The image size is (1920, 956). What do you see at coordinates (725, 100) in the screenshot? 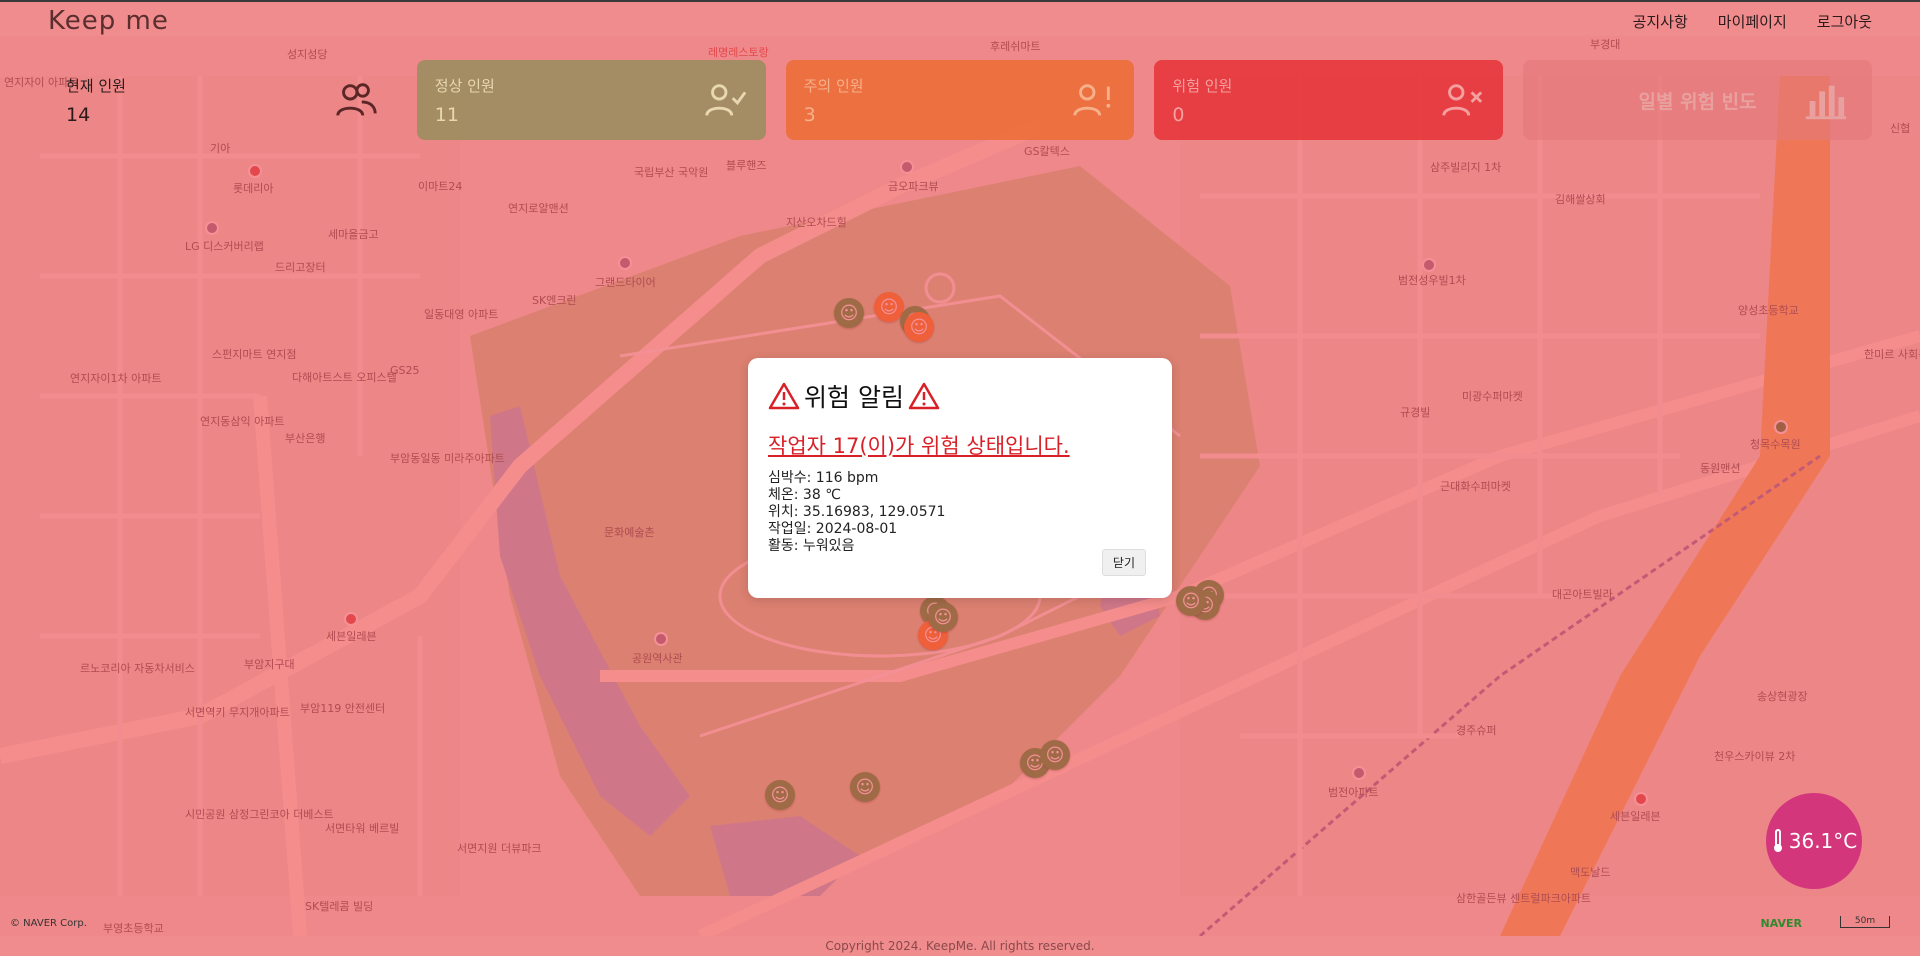
I see `user-check-icon` at bounding box center [725, 100].